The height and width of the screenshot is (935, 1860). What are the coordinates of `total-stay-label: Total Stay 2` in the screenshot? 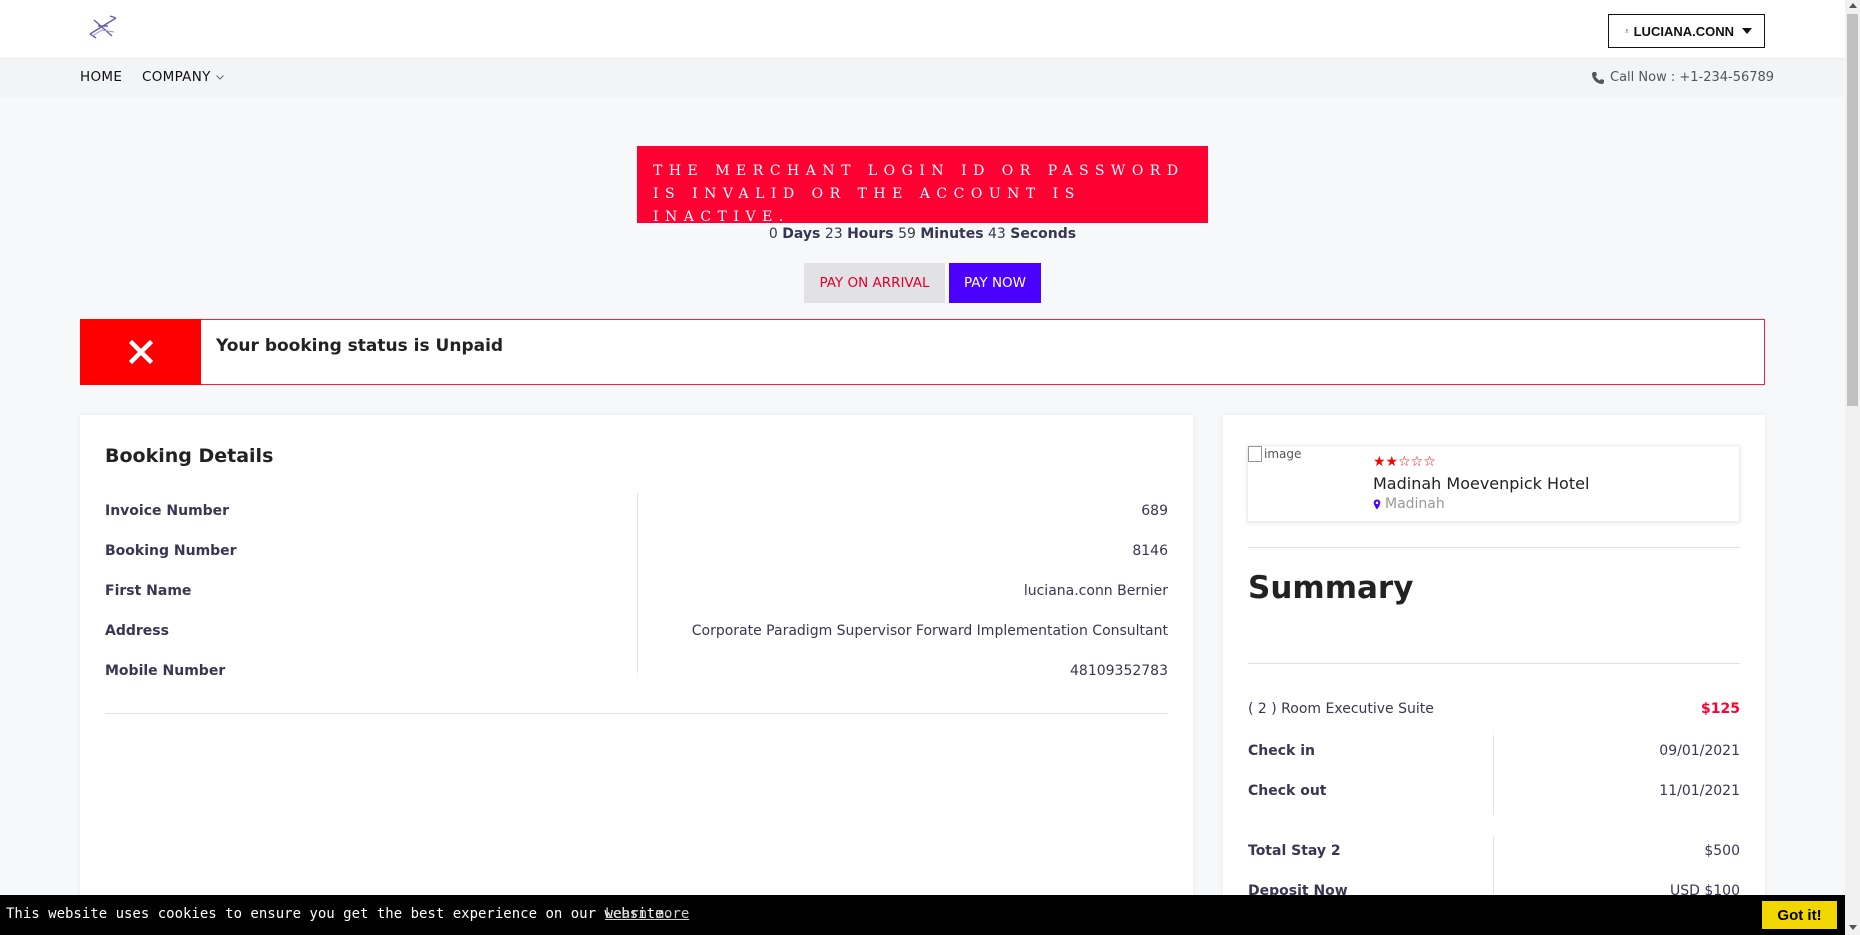 It's located at (1294, 851).